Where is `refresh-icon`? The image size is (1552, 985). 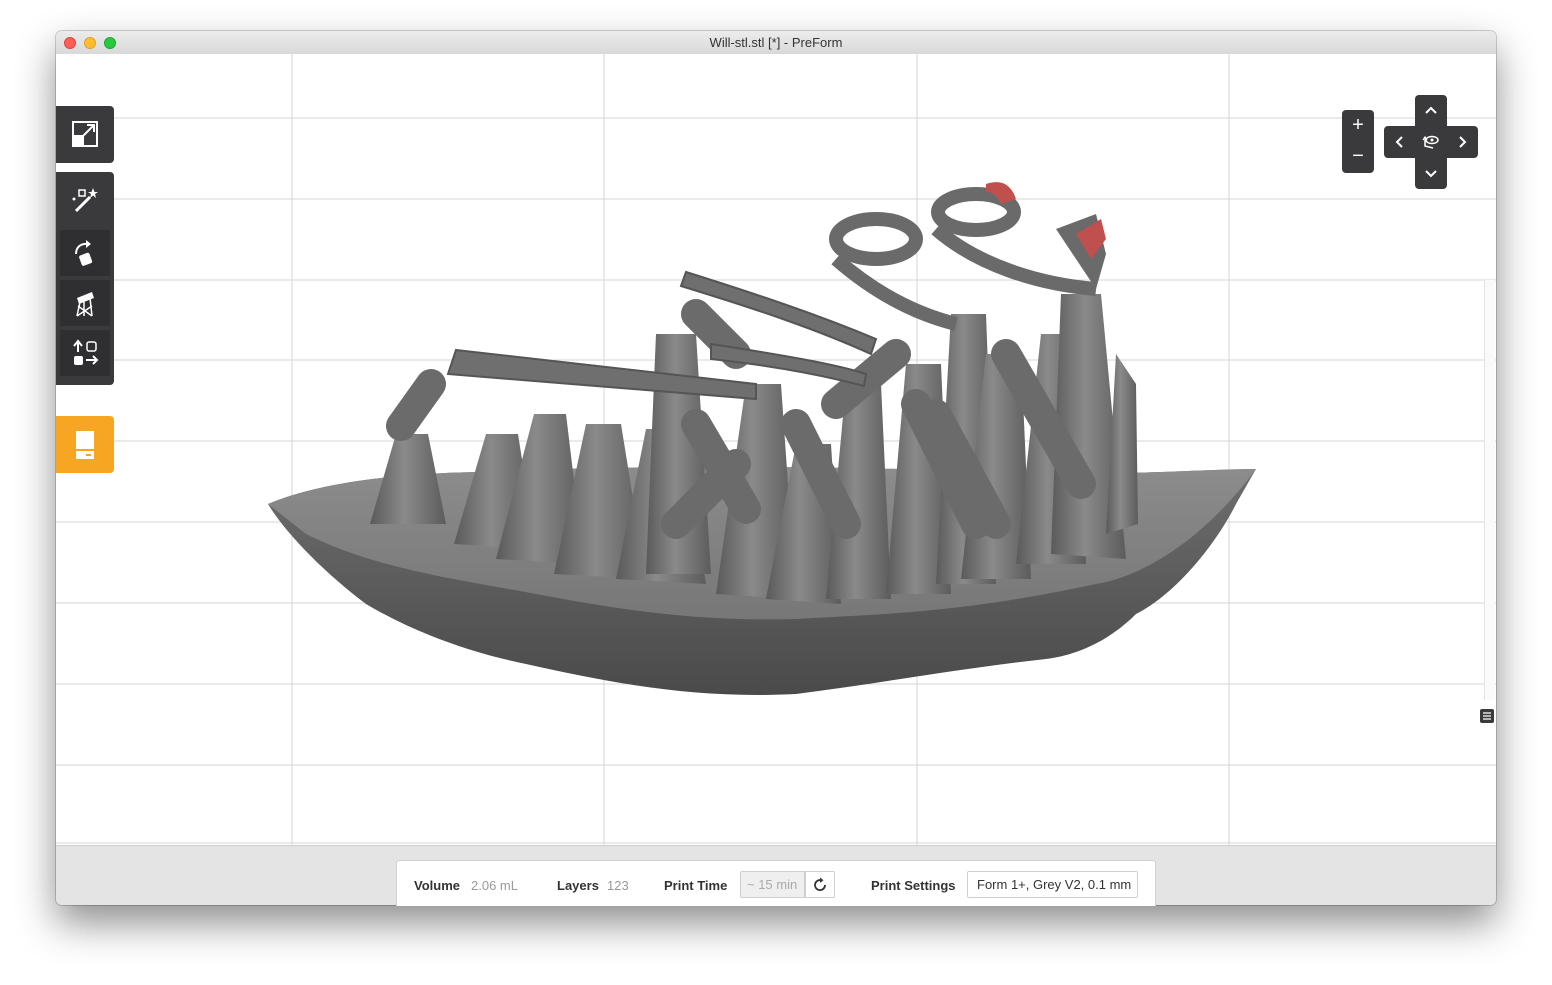
refresh-icon is located at coordinates (820, 884).